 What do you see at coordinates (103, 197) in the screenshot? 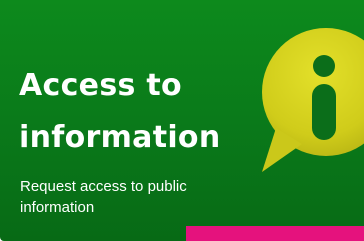
I see `card-description: Request access to public information` at bounding box center [103, 197].